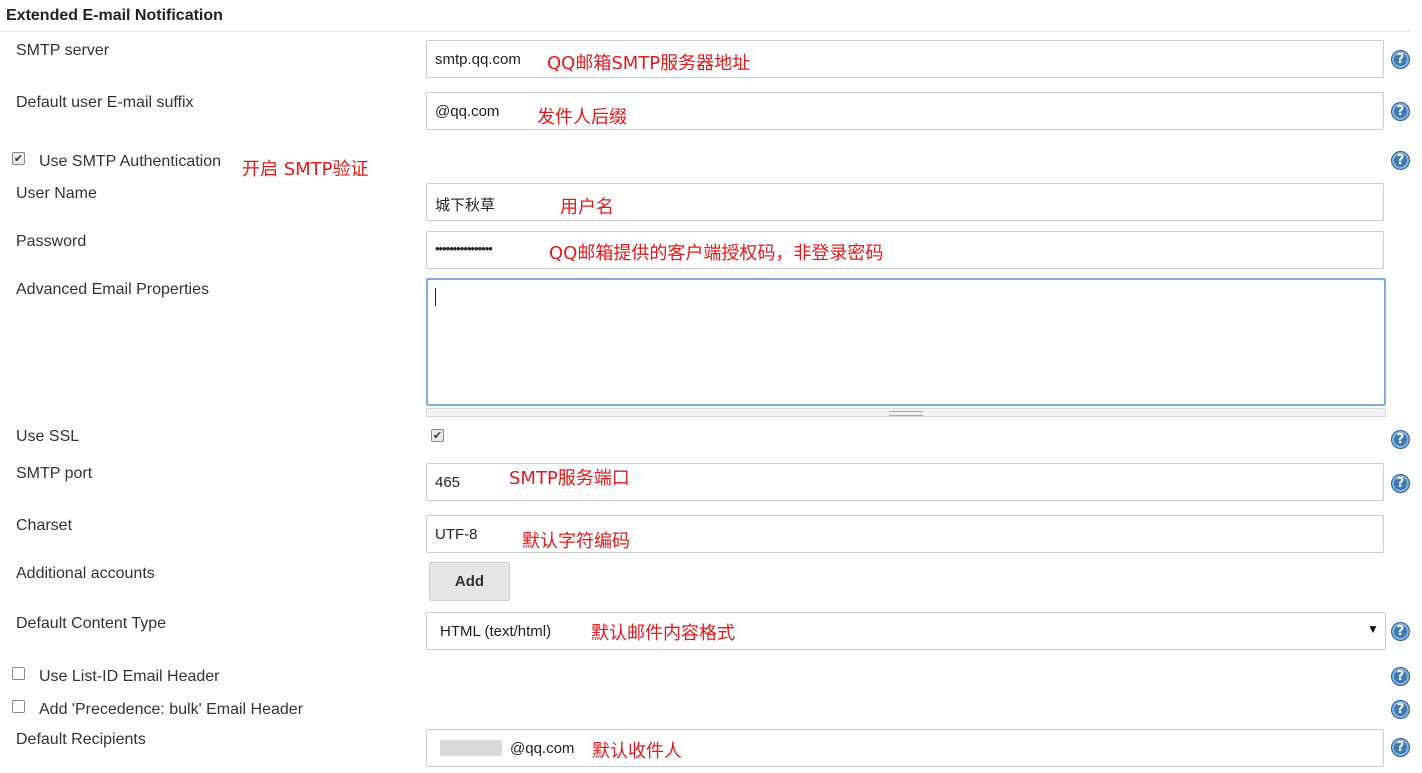 This screenshot has width=1422, height=773. Describe the element at coordinates (18, 673) in the screenshot. I see `list-id-checkbox` at that location.